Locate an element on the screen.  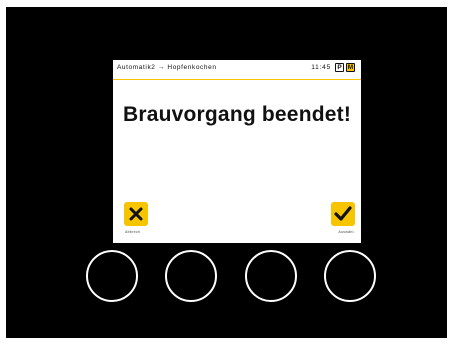
confirm-button is located at coordinates (343, 214).